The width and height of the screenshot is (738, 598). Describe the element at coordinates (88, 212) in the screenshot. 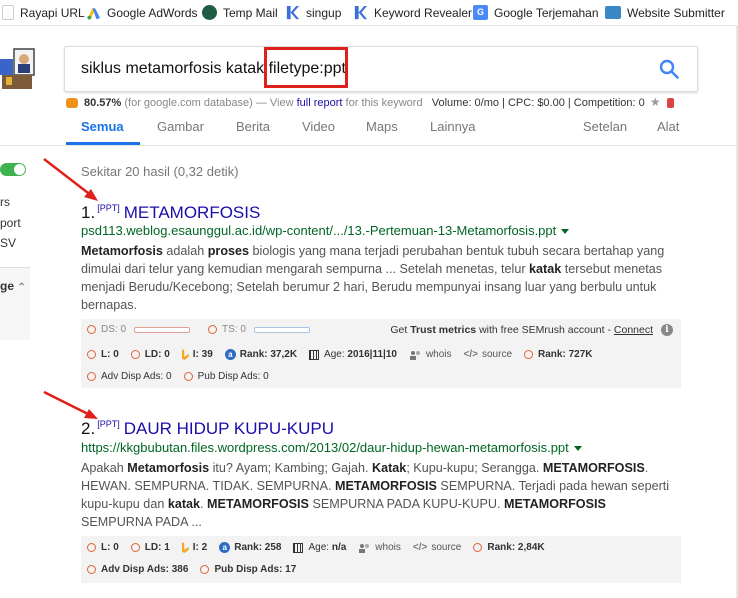

I see `result-number: 1.` at that location.